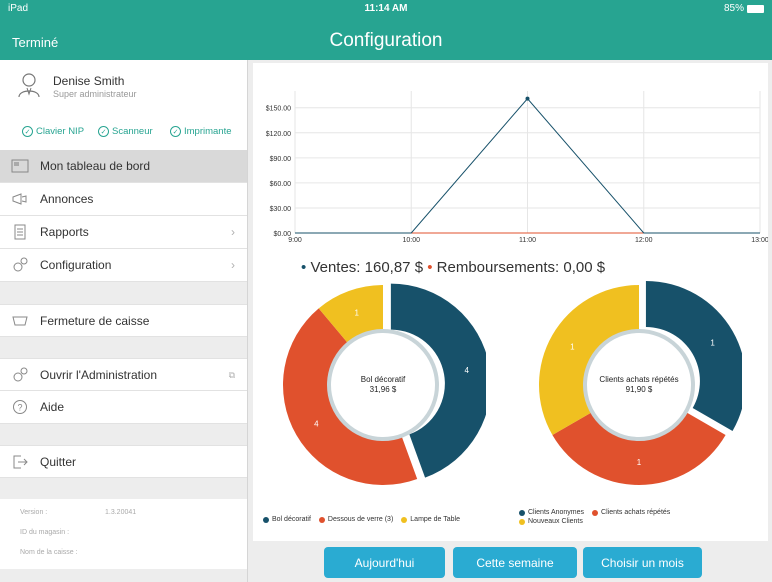 This screenshot has height=582, width=772. Describe the element at coordinates (759, 240) in the screenshot. I see `x-tick-label: 13:00` at that location.